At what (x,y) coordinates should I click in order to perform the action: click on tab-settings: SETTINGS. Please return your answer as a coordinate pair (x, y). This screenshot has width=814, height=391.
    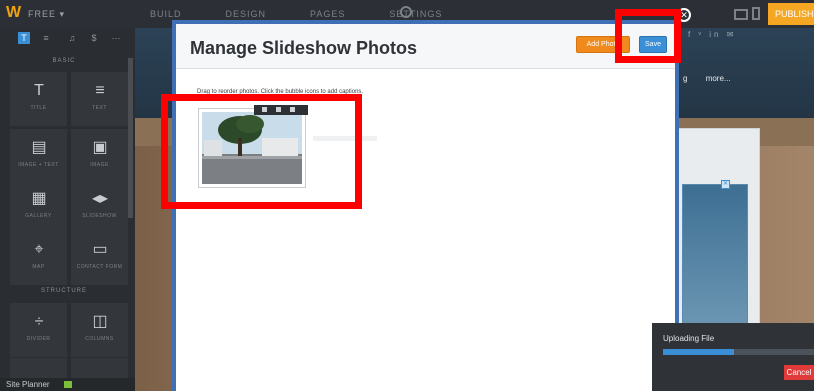
    Looking at the image, I should click on (415, 14).